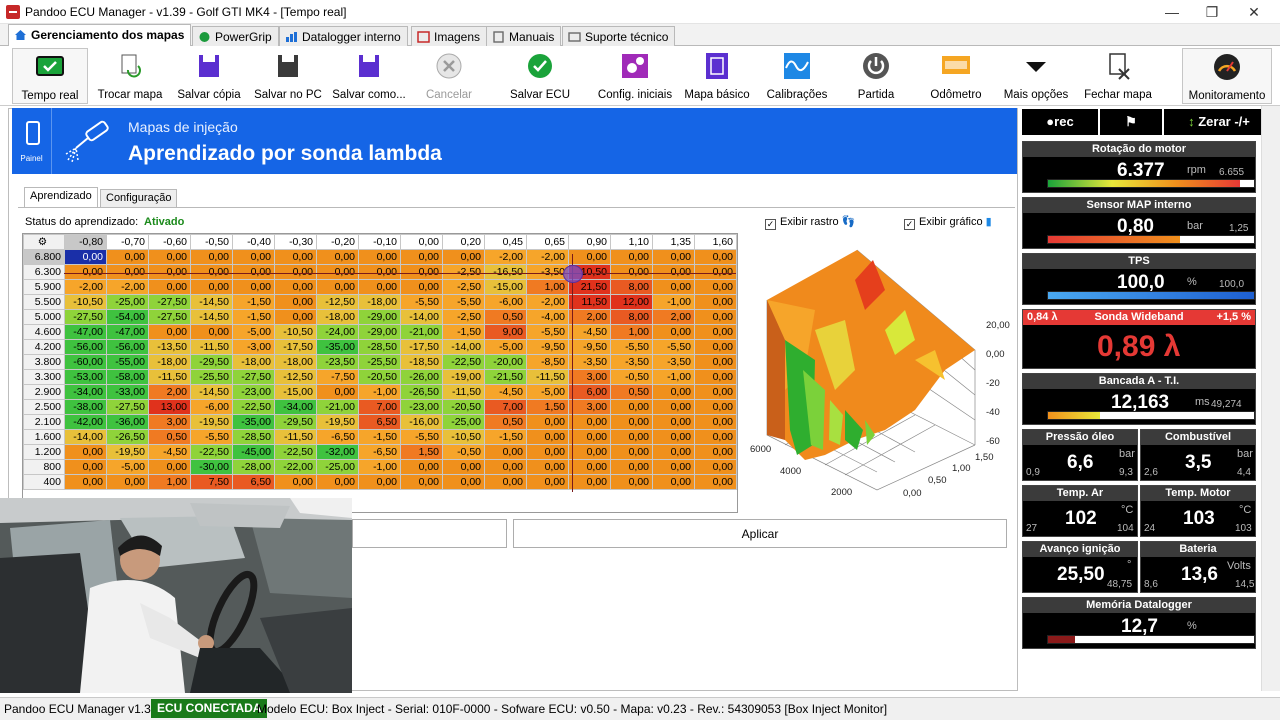 Image resolution: width=1280 pixels, height=720 pixels. I want to click on row-header: 800, so click(44, 467).